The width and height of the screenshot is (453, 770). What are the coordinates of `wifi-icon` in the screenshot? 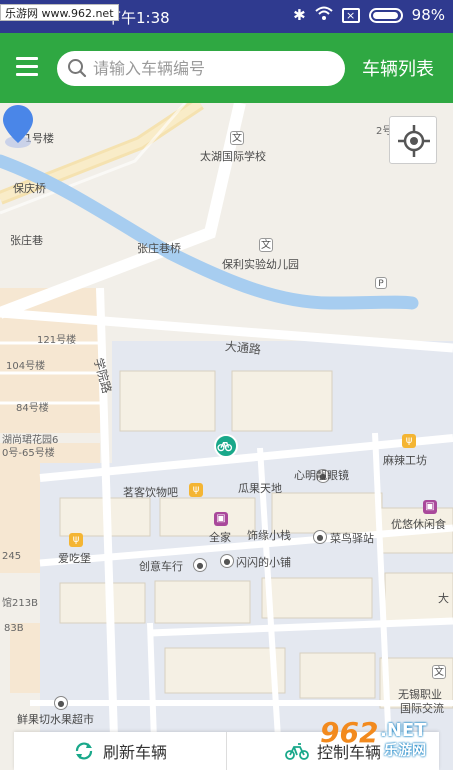 It's located at (323, 15).